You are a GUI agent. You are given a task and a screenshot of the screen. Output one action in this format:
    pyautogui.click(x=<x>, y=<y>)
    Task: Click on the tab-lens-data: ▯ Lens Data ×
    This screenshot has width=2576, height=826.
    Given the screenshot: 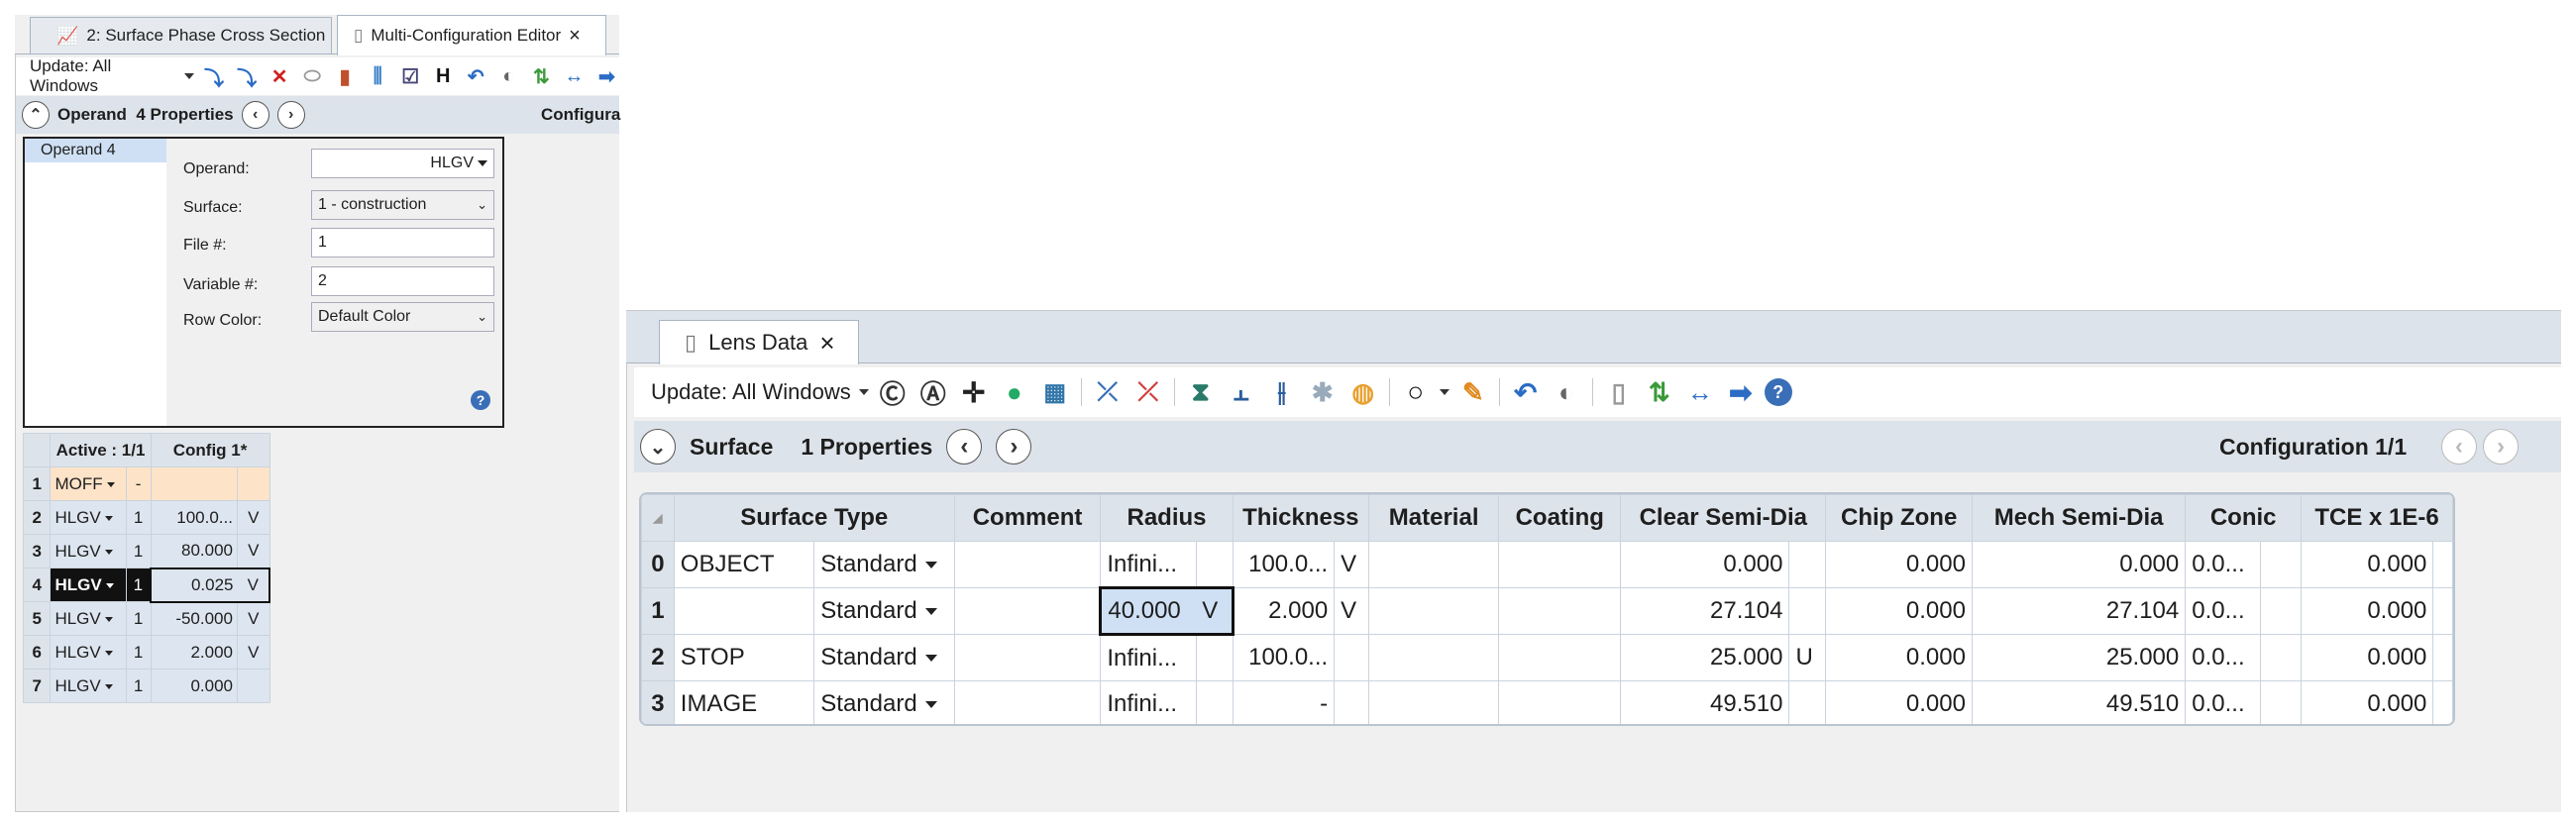 What is the action you would take?
    pyautogui.click(x=759, y=342)
    